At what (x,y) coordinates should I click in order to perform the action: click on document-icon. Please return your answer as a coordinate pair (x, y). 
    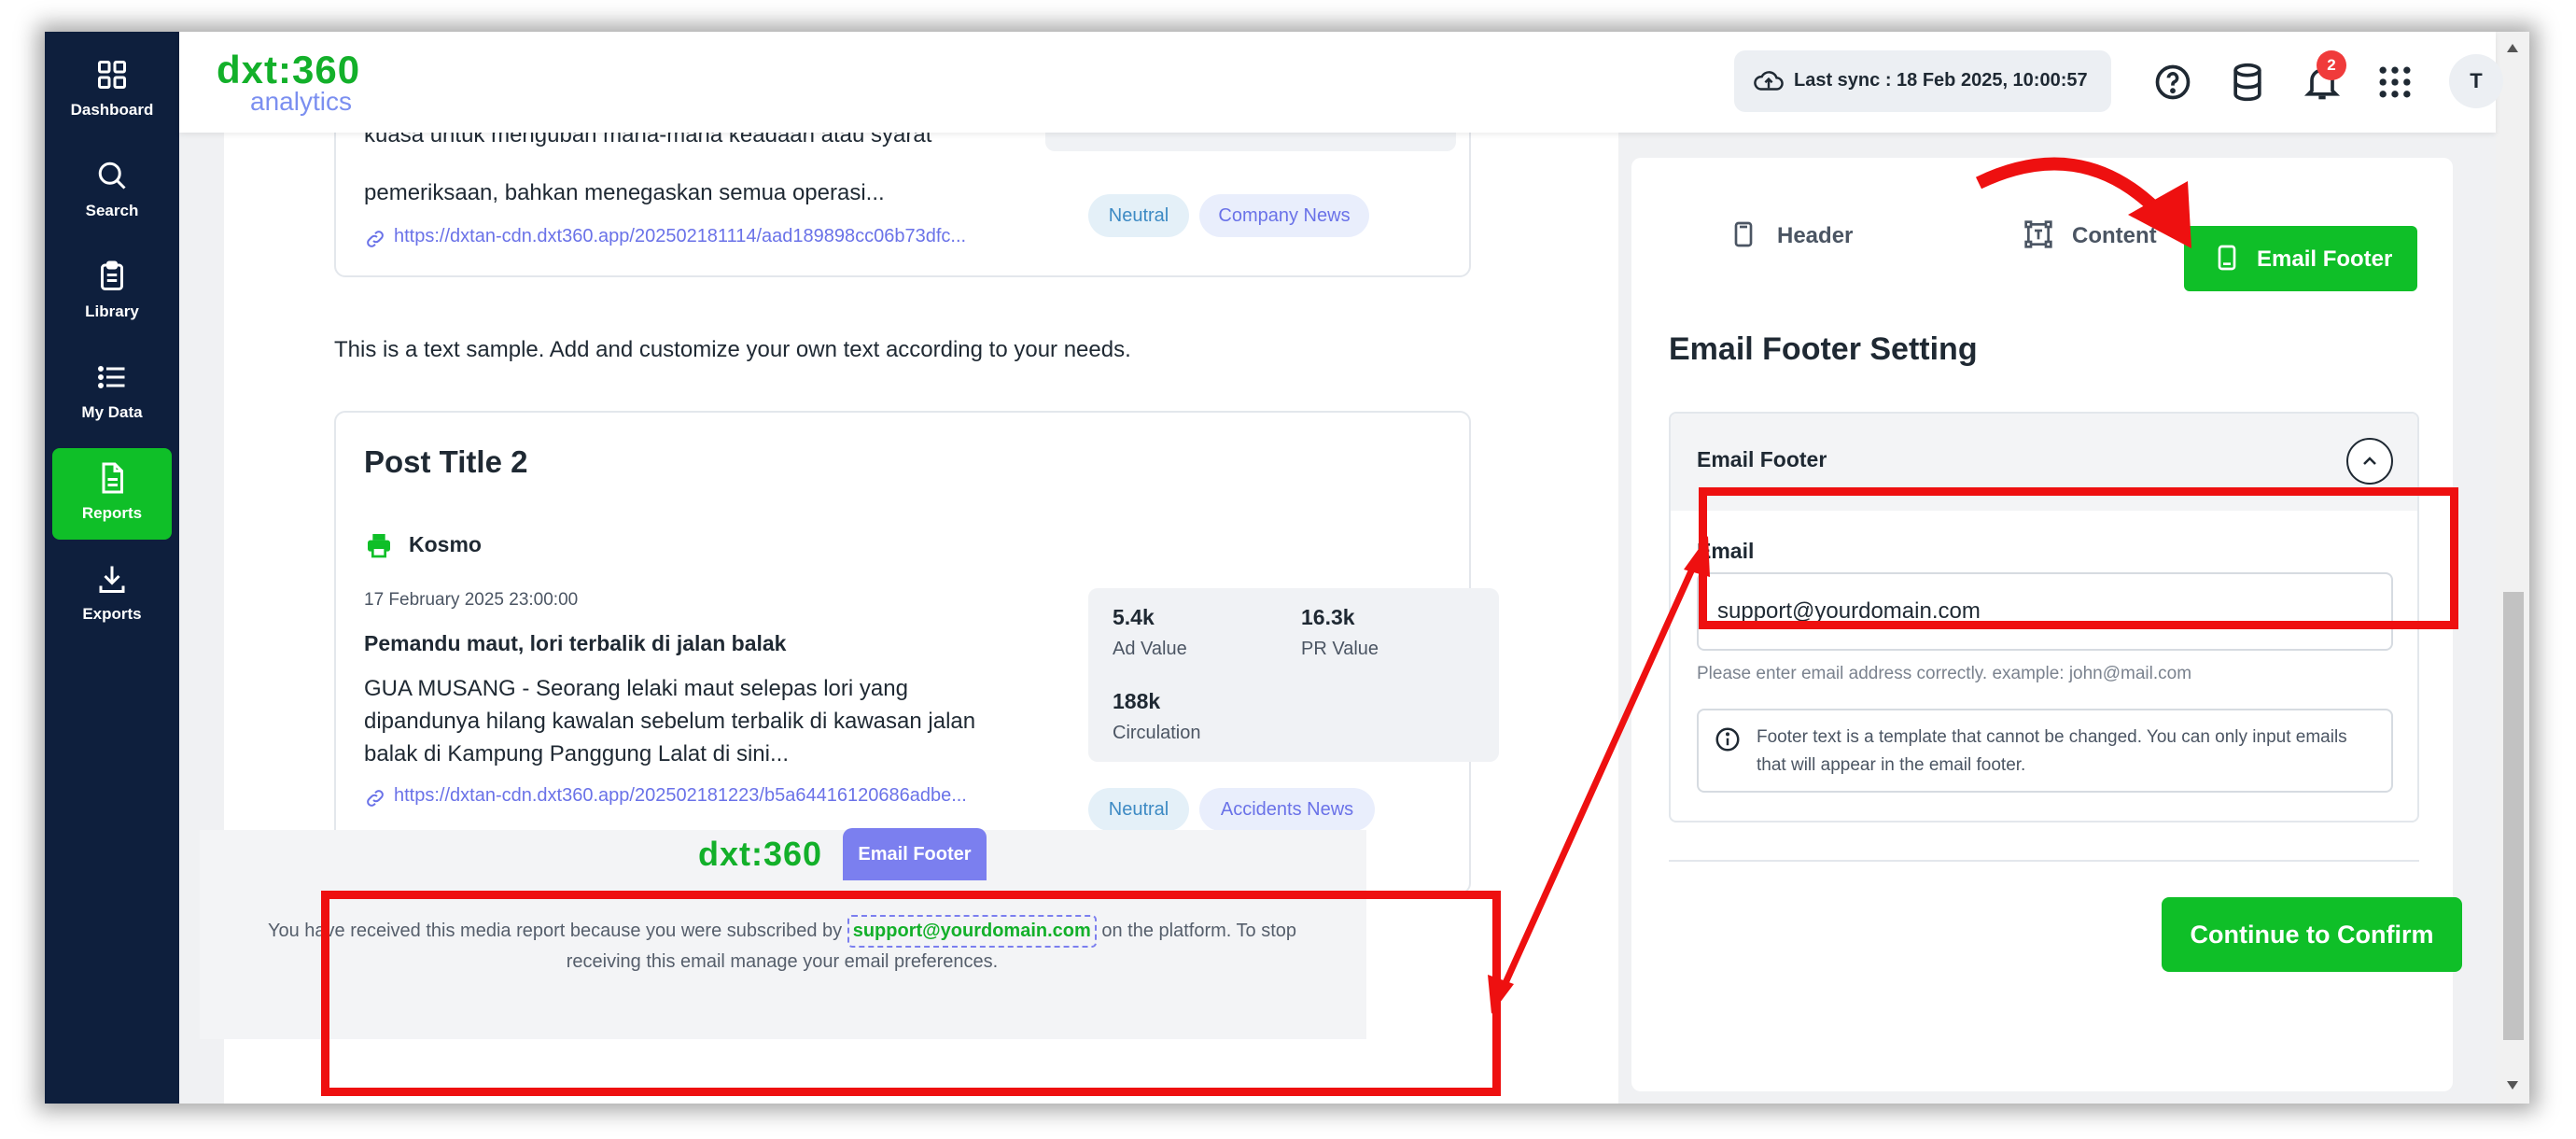
    Looking at the image, I should click on (112, 478).